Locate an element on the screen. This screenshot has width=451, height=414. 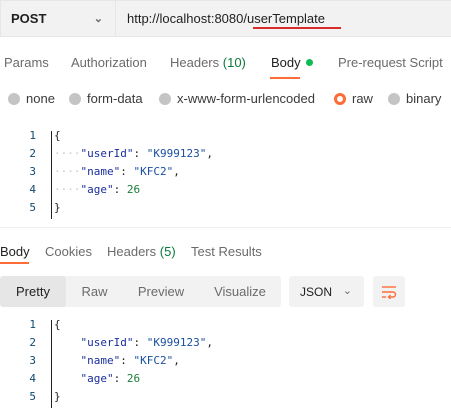
wrap-lines-icon is located at coordinates (389, 292).